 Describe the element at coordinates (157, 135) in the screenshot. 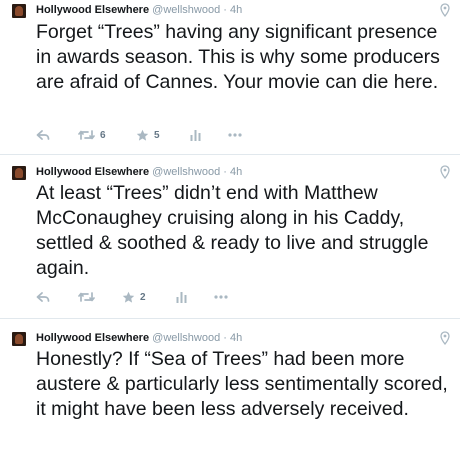

I see `favorite-count: 5` at that location.